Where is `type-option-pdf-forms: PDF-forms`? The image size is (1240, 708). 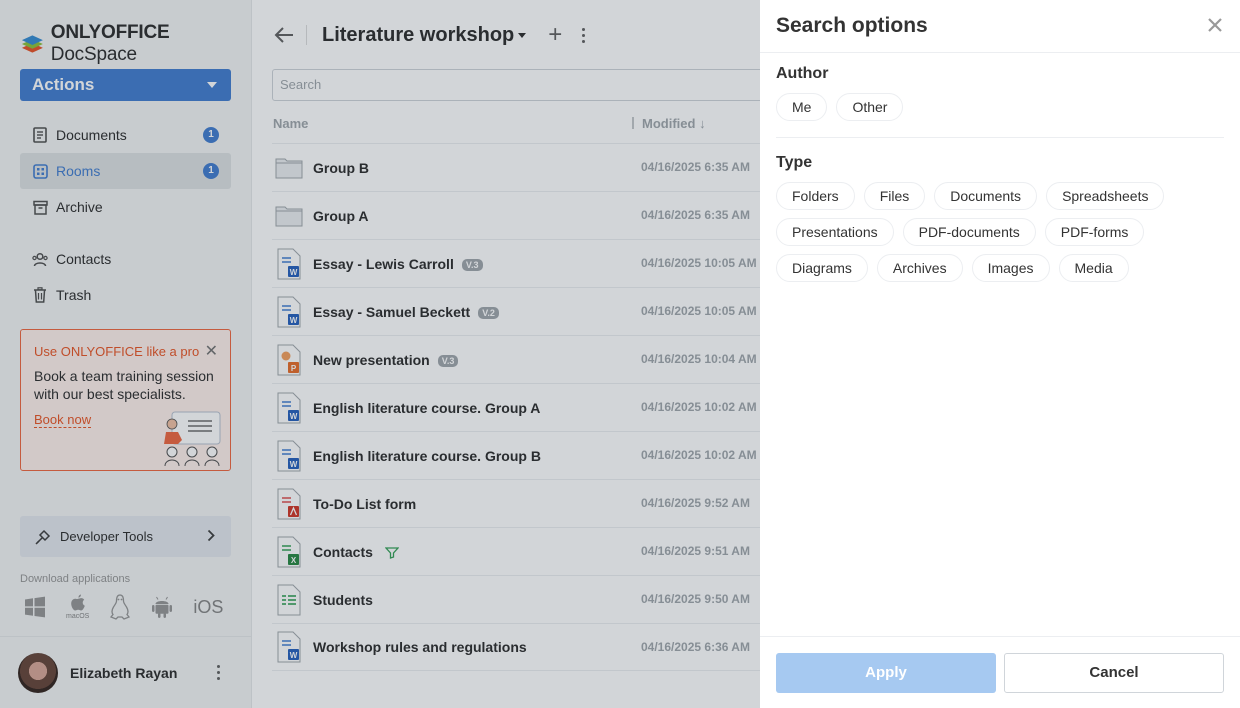
type-option-pdf-forms: PDF-forms is located at coordinates (1094, 232).